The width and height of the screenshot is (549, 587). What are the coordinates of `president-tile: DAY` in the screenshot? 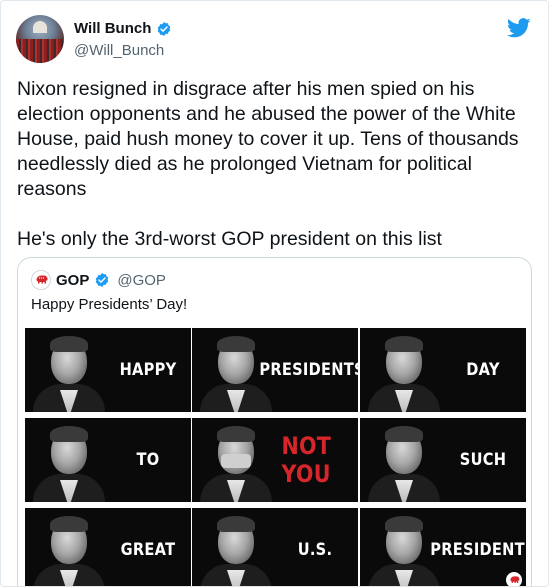 It's located at (443, 370).